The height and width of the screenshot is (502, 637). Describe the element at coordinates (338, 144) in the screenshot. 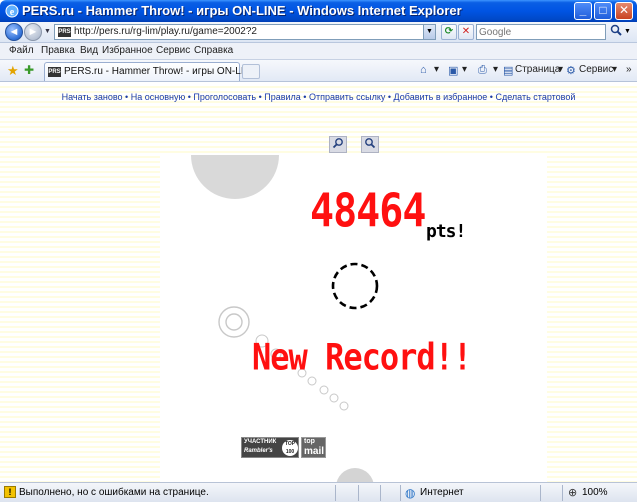

I see `zoom-in-icon` at that location.